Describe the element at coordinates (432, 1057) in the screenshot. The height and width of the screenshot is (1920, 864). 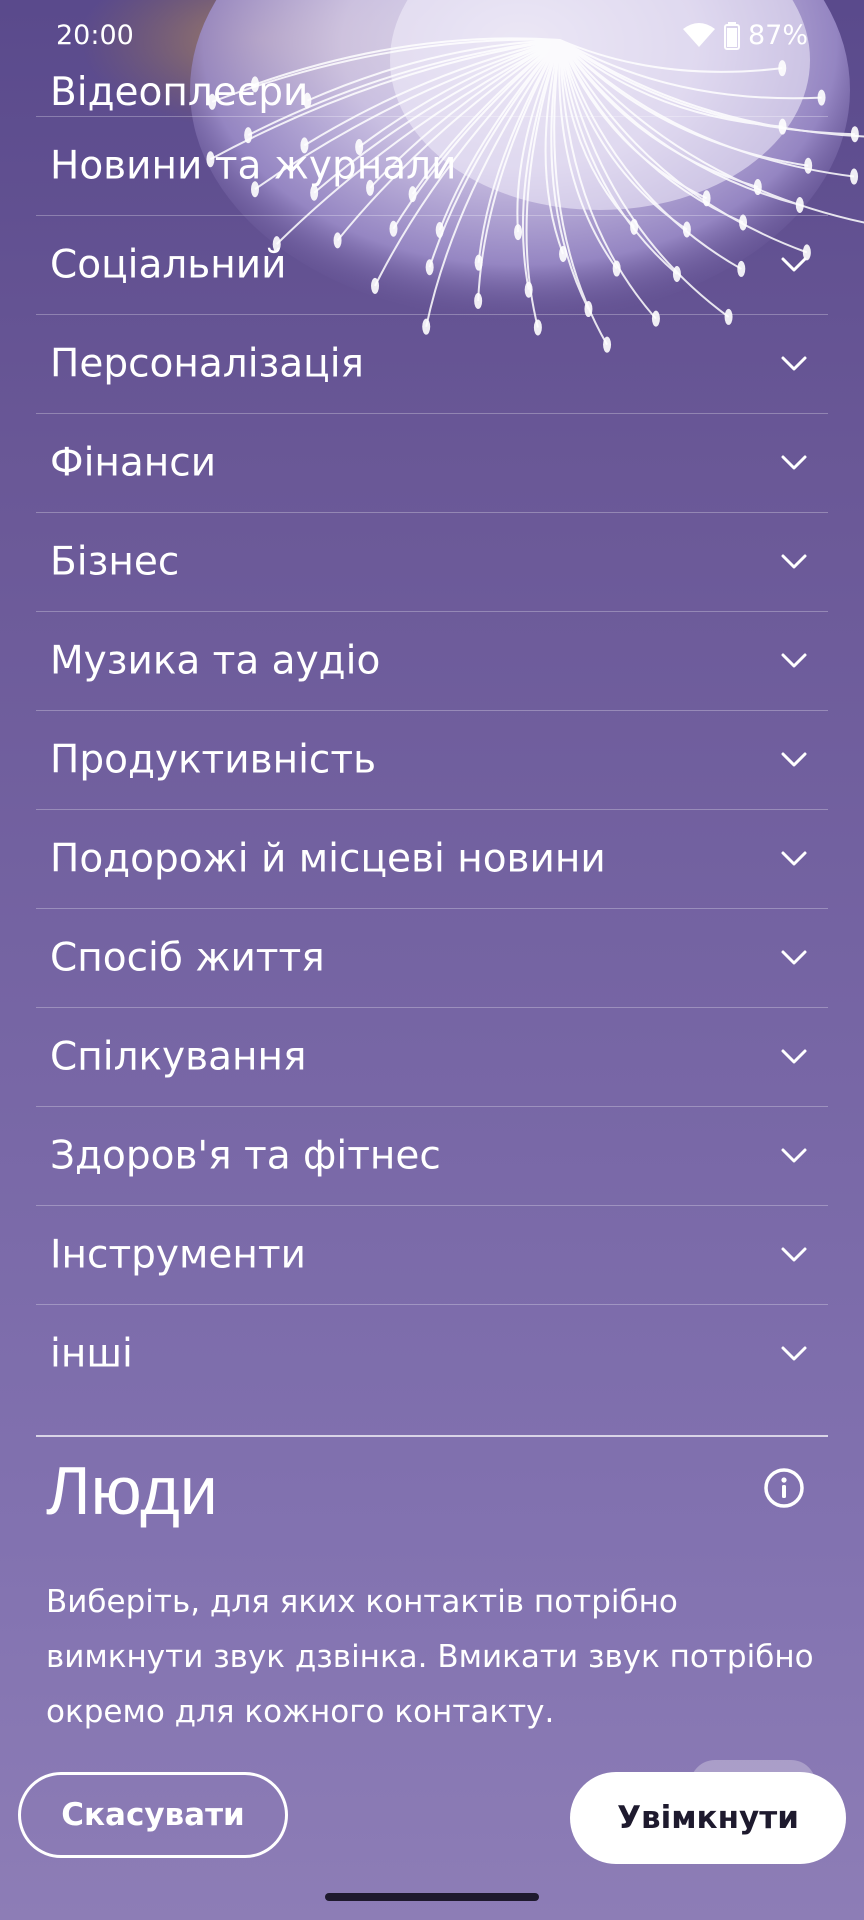
I see `category-row: Спілкування` at that location.